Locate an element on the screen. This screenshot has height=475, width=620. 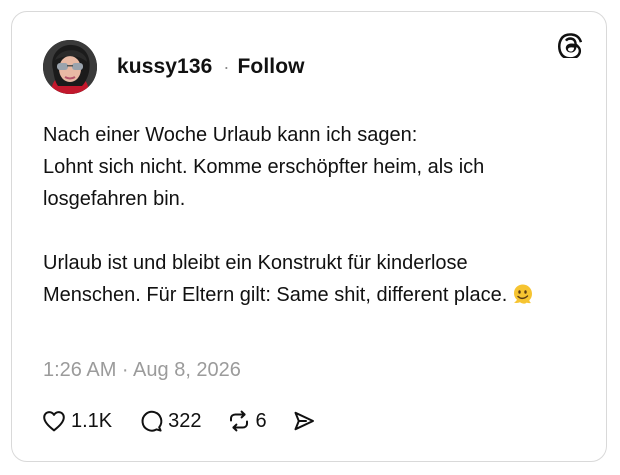
send-icon is located at coordinates (304, 421).